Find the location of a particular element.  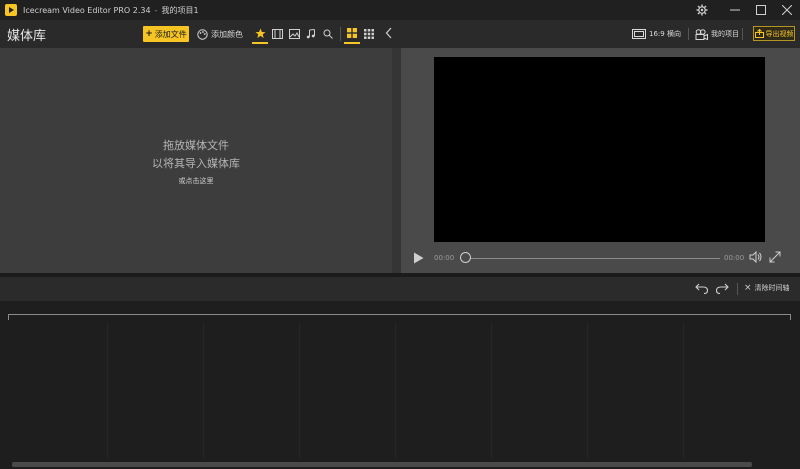

title-bar: Icecream Video Editor PRO 2.34 - 我的项目1 is located at coordinates (400, 10).